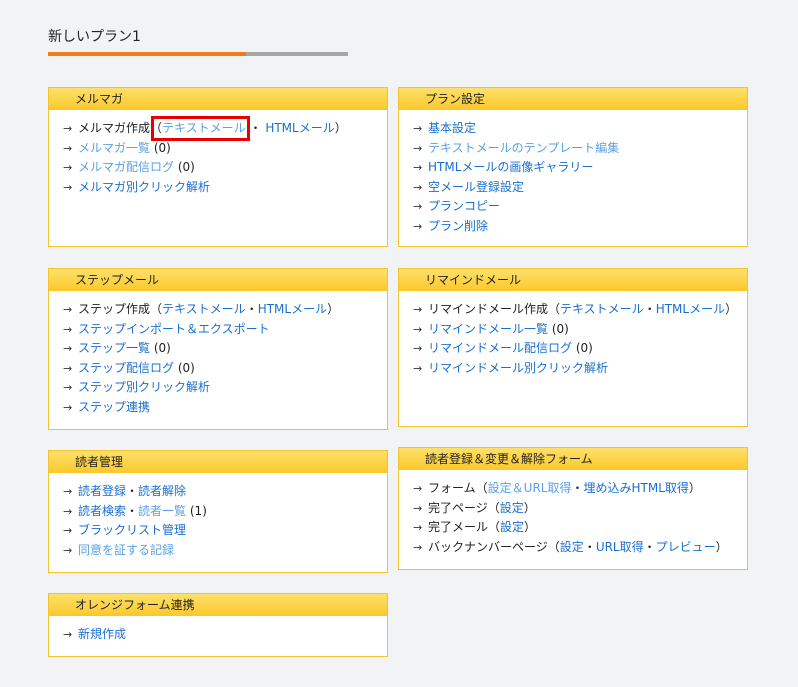  Describe the element at coordinates (162, 348) in the screenshot. I see `step-list-count: (0)` at that location.